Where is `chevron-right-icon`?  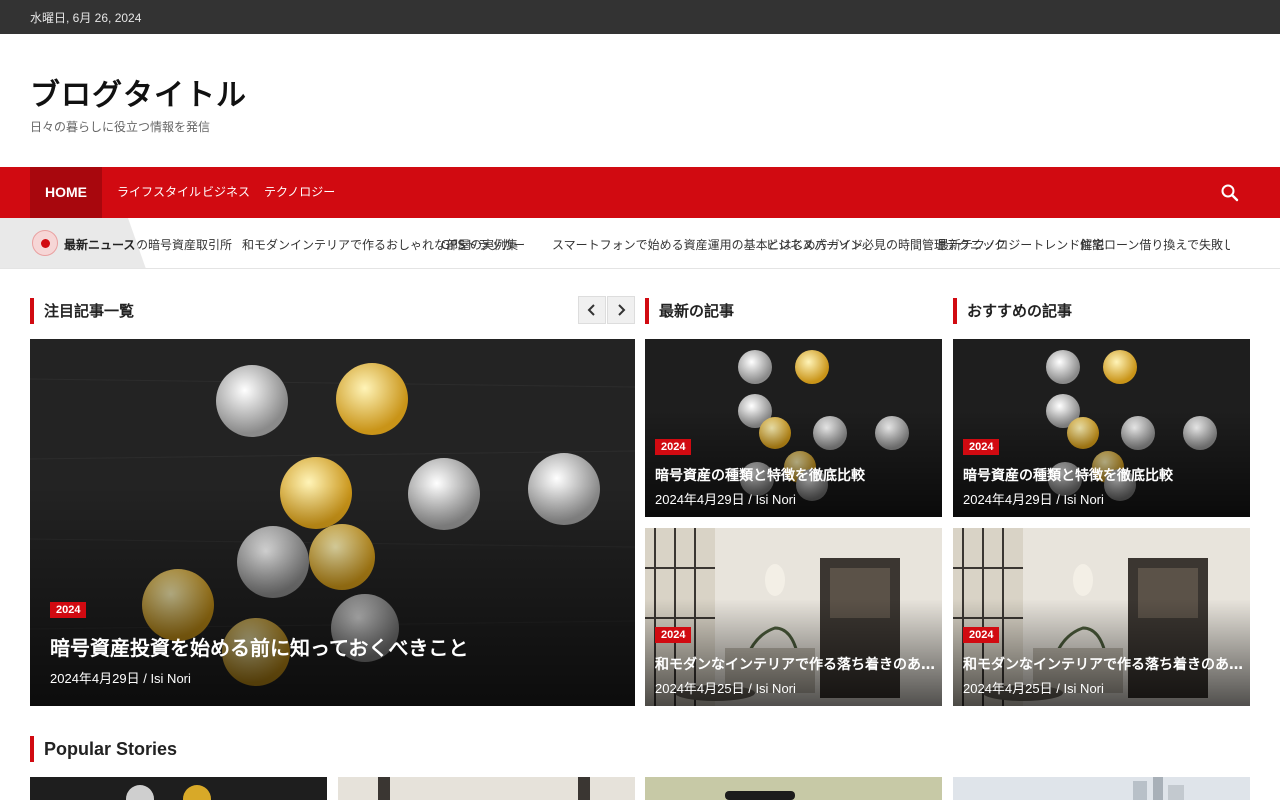 chevron-right-icon is located at coordinates (622, 310).